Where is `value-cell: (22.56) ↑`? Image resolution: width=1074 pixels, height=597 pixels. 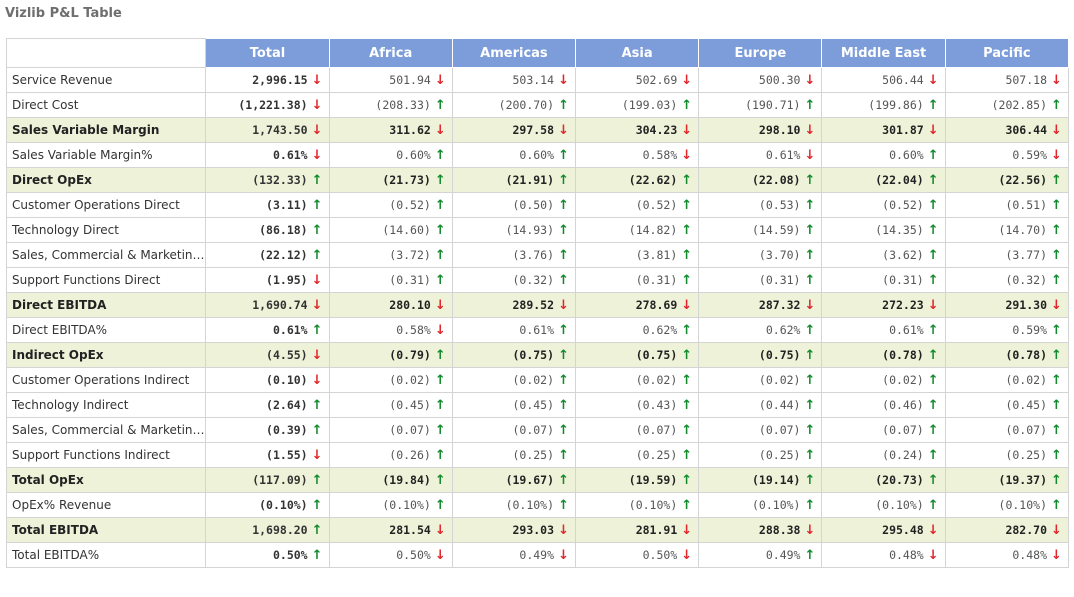
value-cell: (22.56) ↑ is located at coordinates (1007, 180).